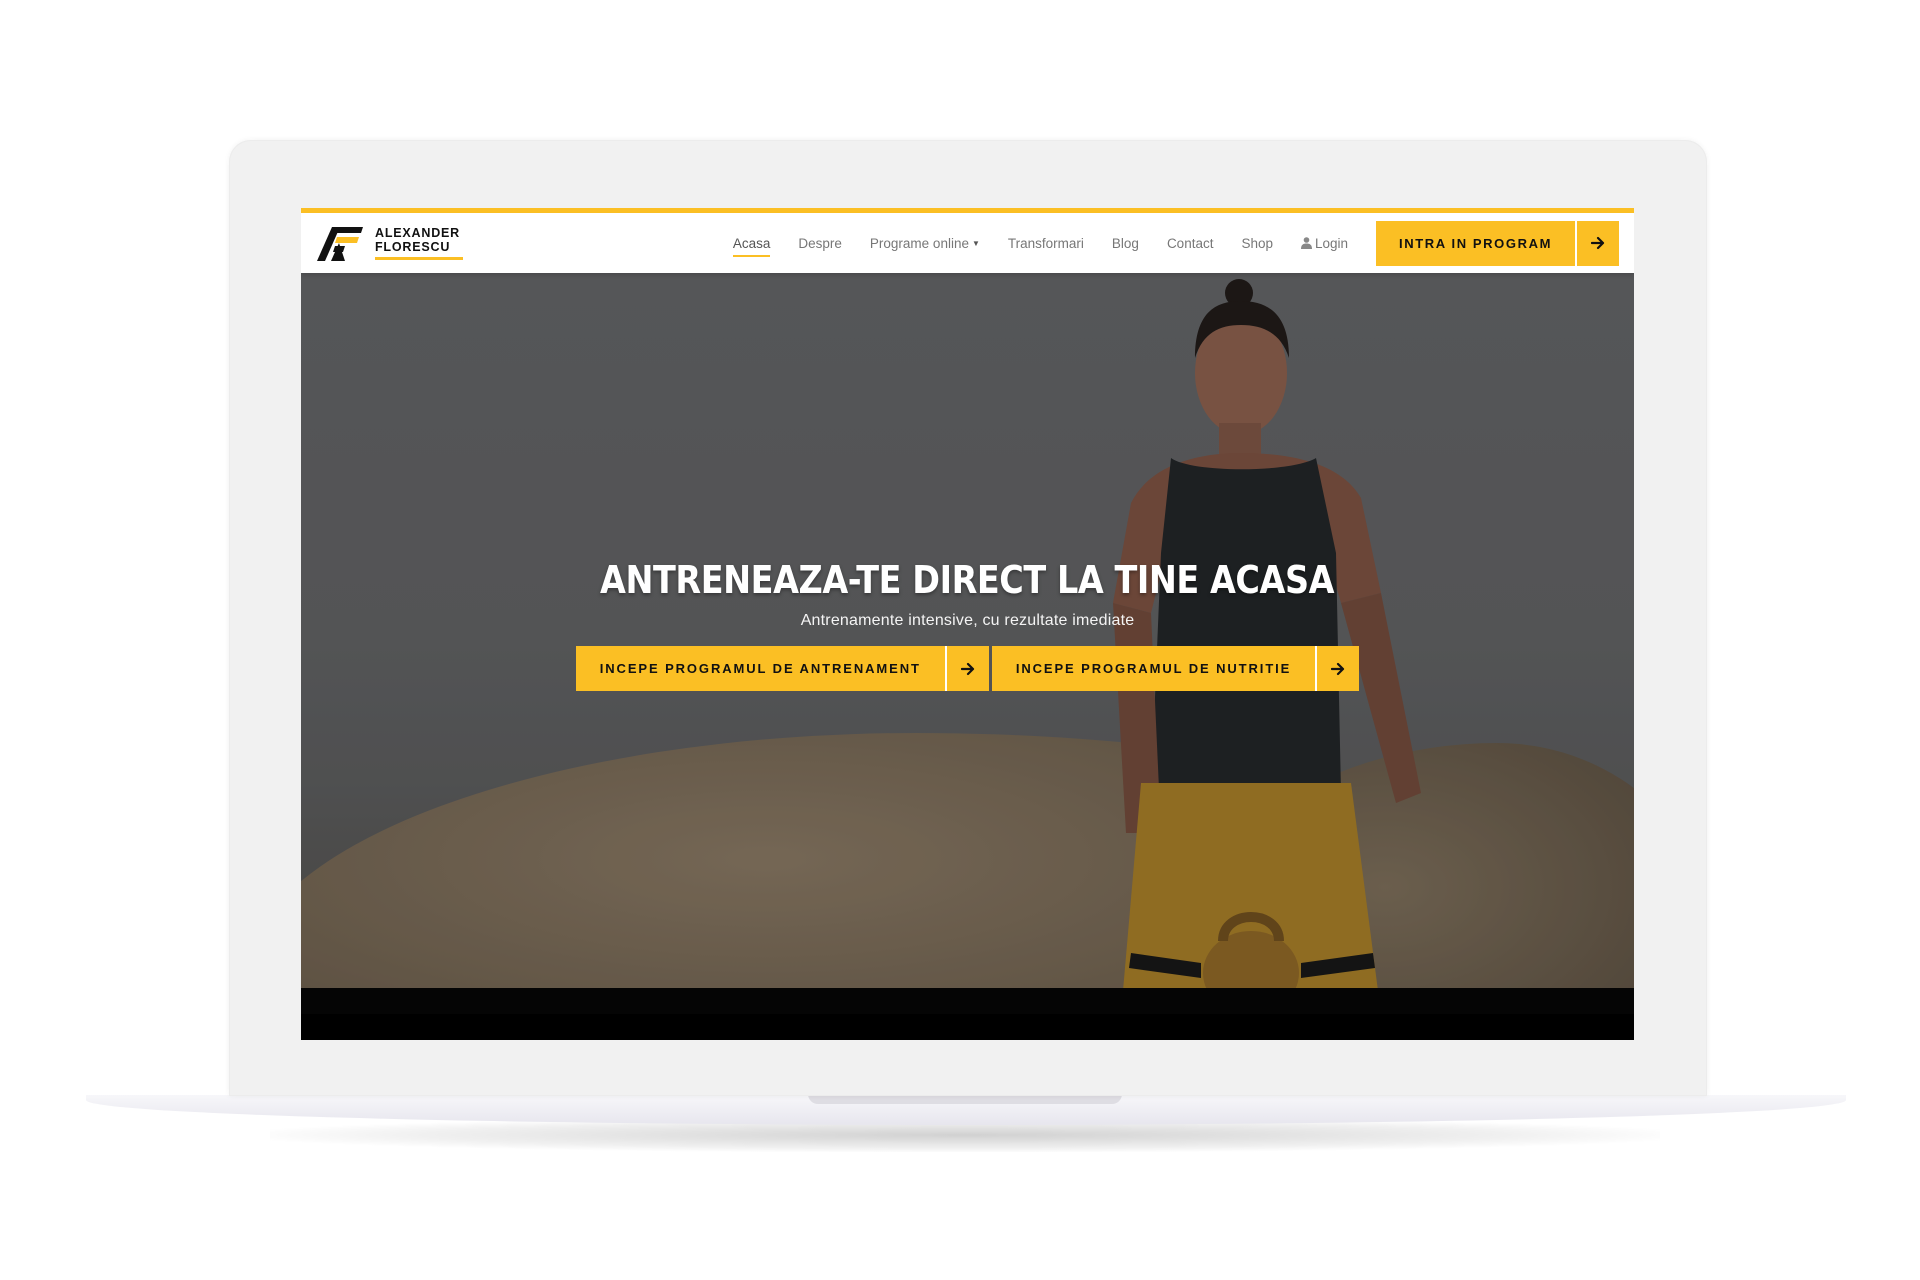 This screenshot has width=1920, height=1280. Describe the element at coordinates (417, 233) in the screenshot. I see `logo-line-1: ALEXANDER` at that location.